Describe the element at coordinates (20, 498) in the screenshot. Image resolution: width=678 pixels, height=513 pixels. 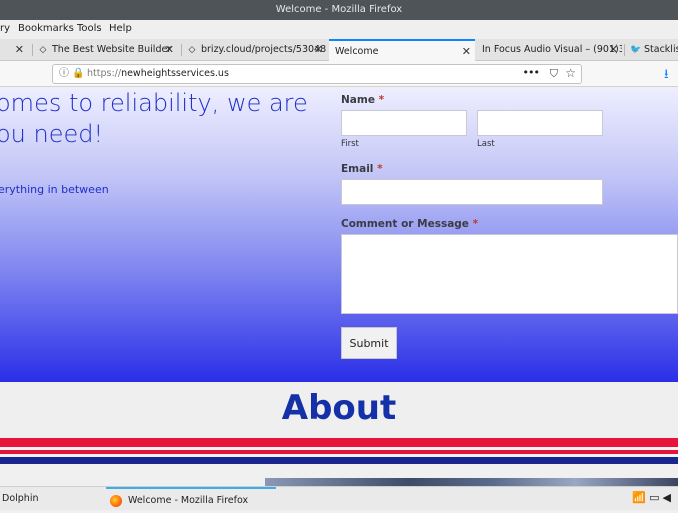
I see `taskbar-item-label: Dolphin` at that location.